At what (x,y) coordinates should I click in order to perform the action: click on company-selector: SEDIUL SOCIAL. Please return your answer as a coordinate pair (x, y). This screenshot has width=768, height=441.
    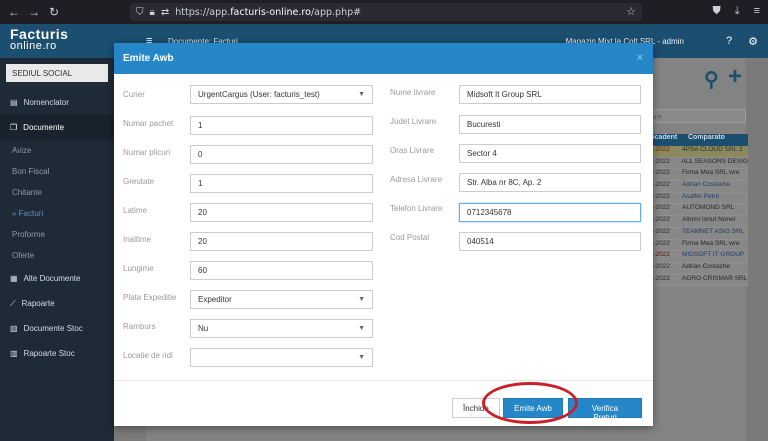
    Looking at the image, I should click on (57, 73).